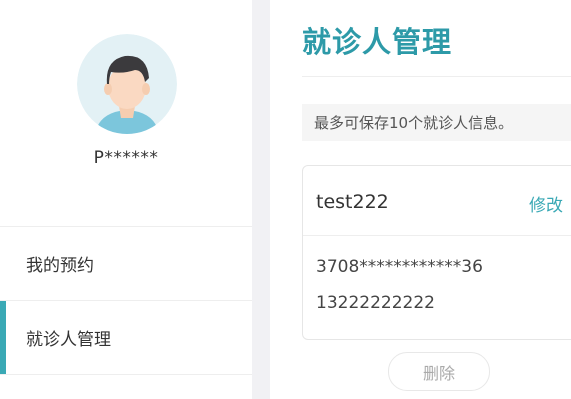 The width and height of the screenshot is (571, 399). I want to click on notice-text: 最多可保存10个就诊人信息。, so click(414, 123).